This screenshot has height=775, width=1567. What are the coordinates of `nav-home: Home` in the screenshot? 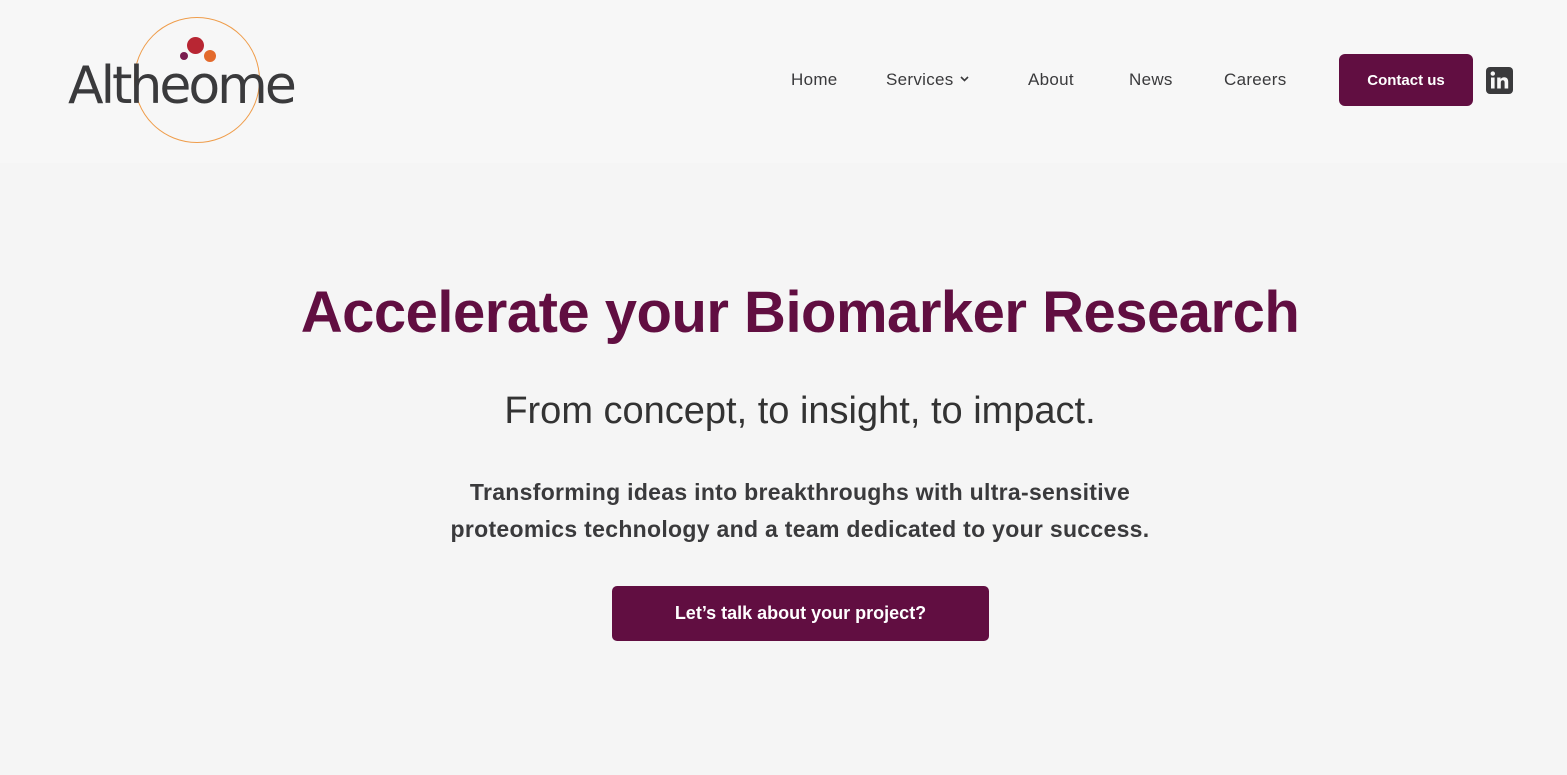 It's located at (814, 80).